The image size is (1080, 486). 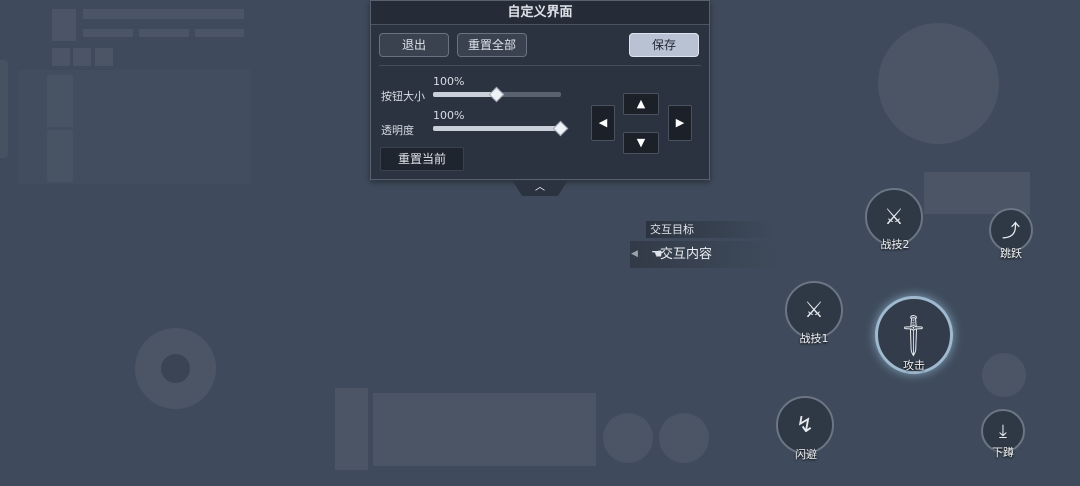 What do you see at coordinates (422, 159) in the screenshot?
I see `reset-current-button: 重置当前` at bounding box center [422, 159].